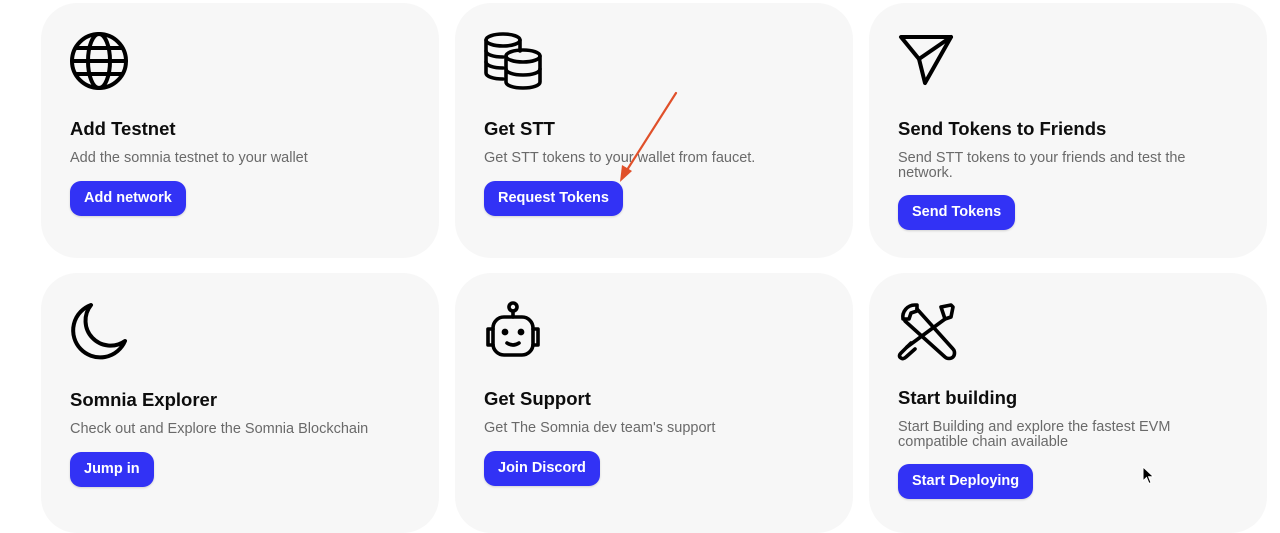  I want to click on card-title: Get Support, so click(537, 398).